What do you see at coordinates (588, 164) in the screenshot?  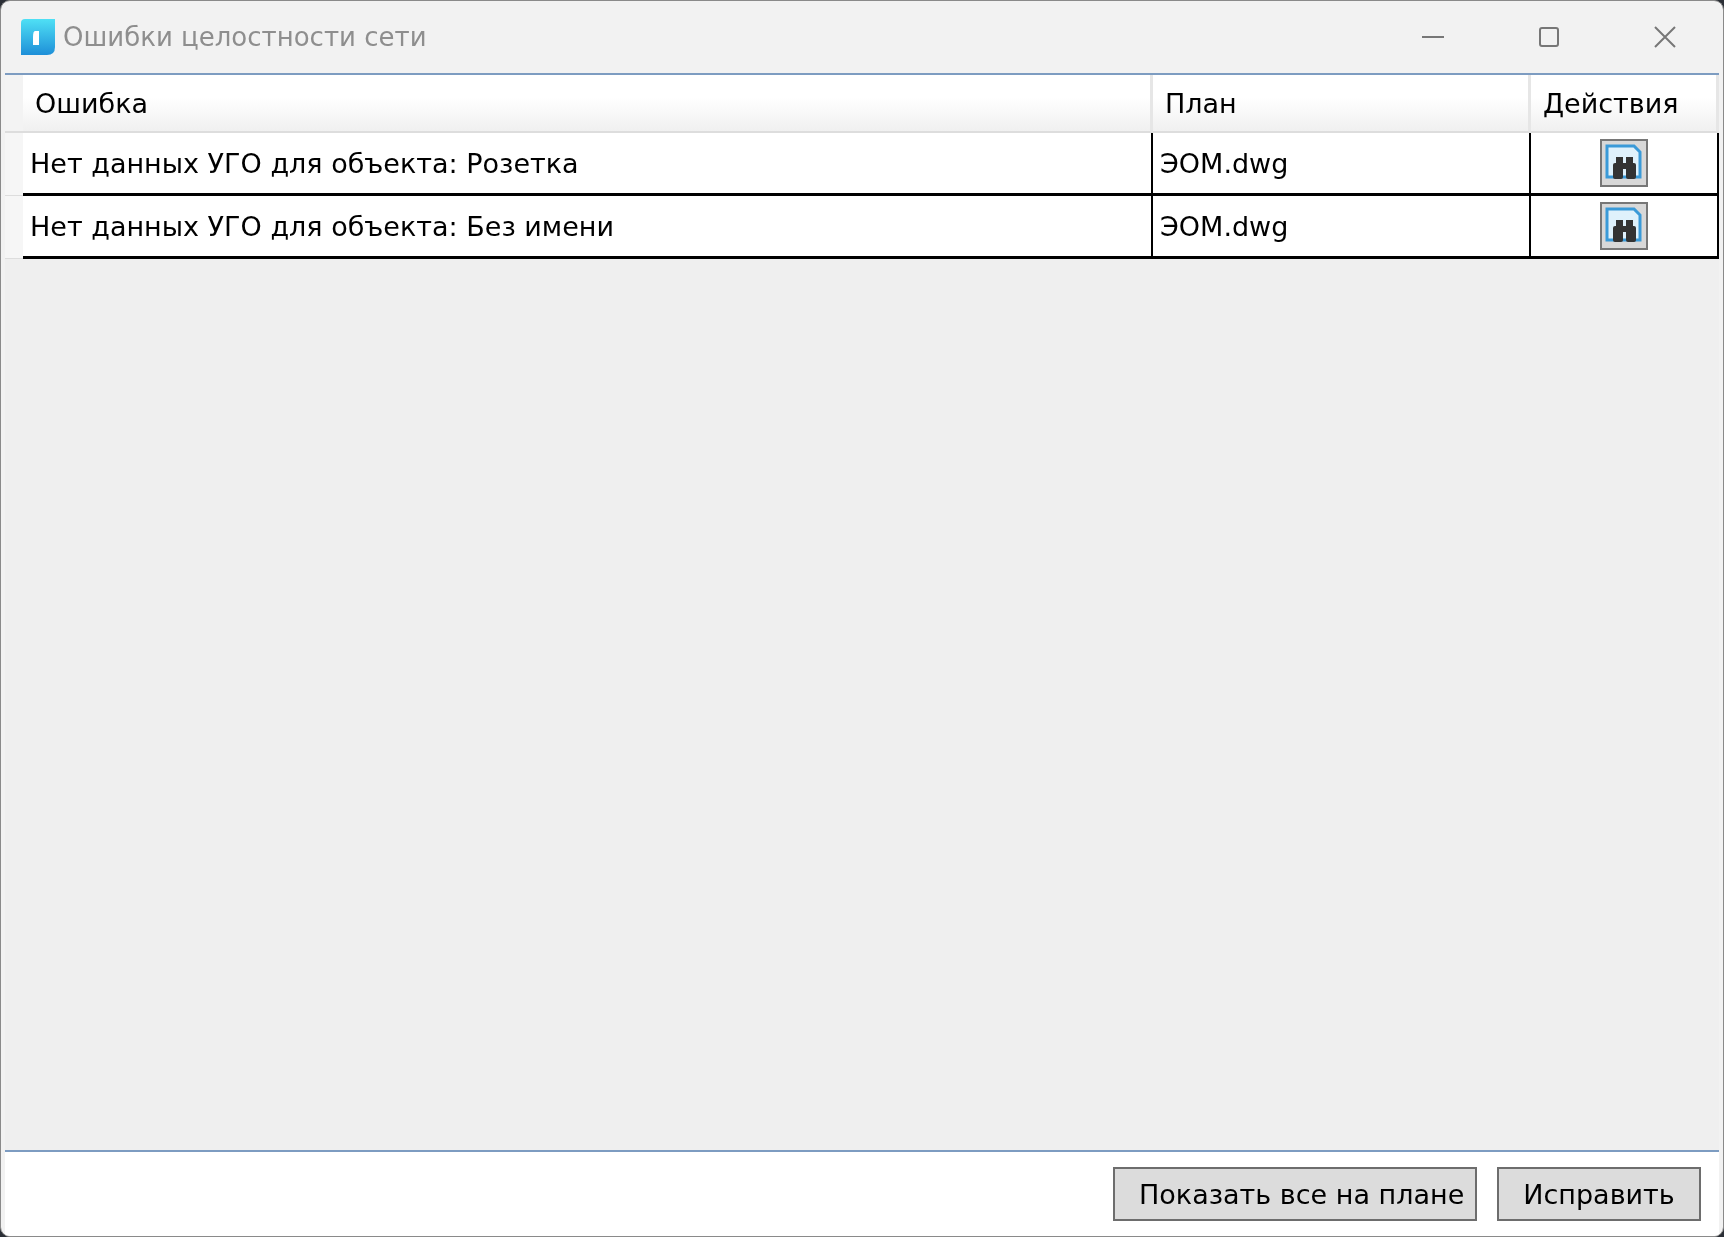 I see `table-cell: Нет данных УГО для объекта: Розетка` at bounding box center [588, 164].